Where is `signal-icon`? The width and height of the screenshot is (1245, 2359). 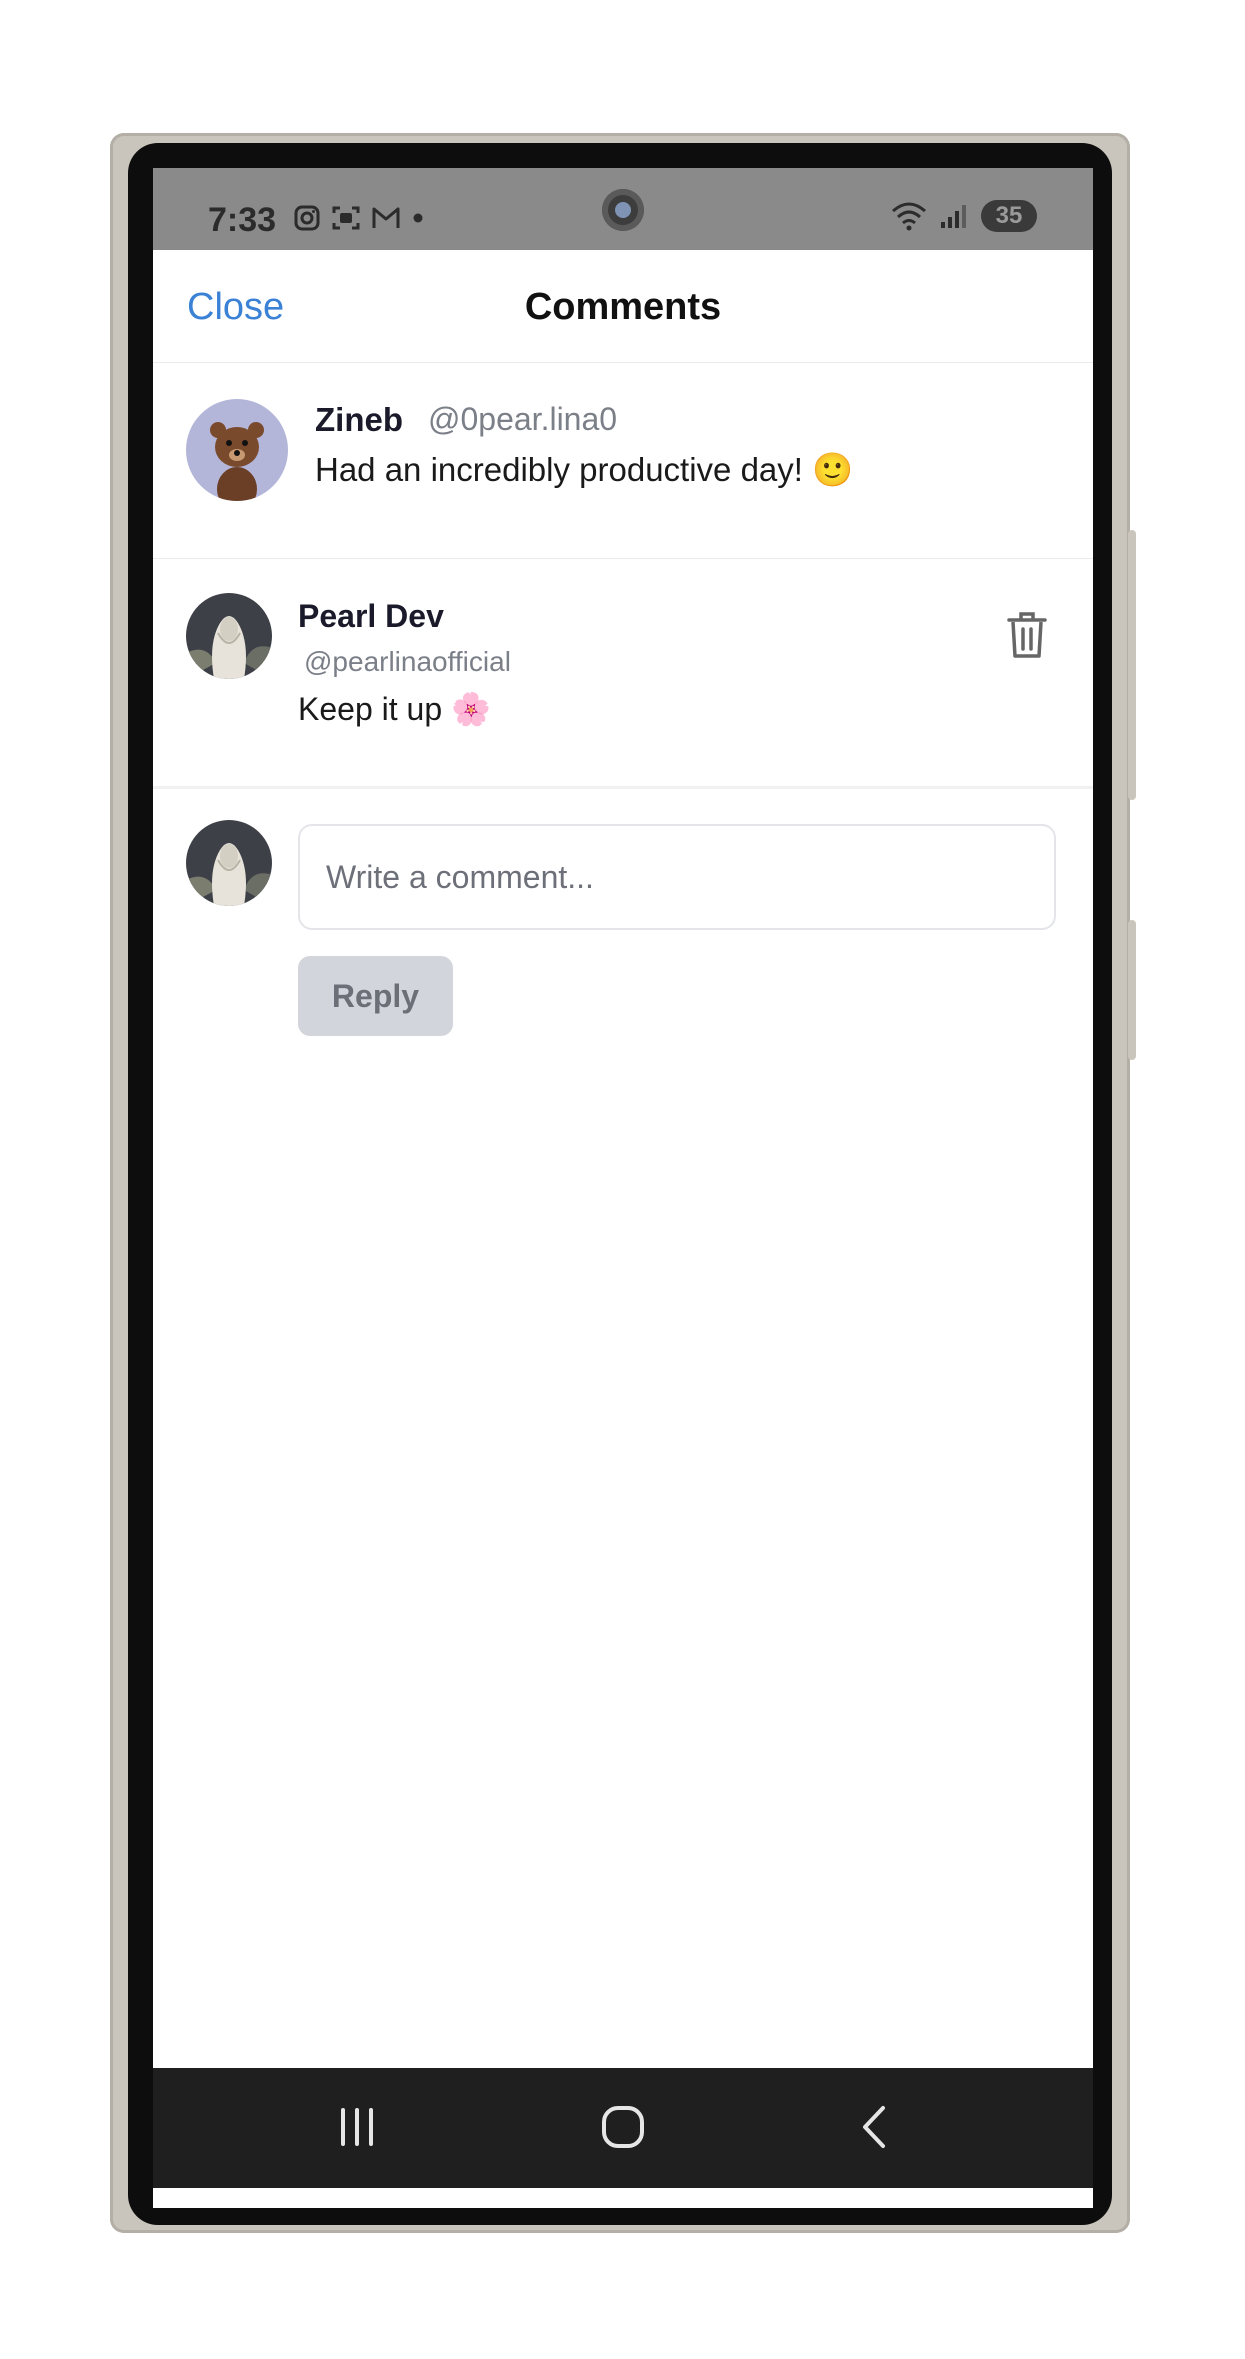
signal-icon is located at coordinates (953, 216).